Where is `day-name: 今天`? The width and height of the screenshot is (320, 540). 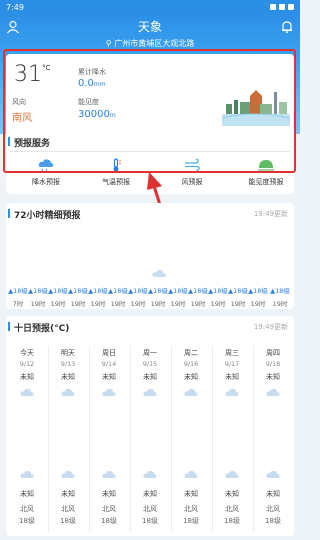 day-name: 今天 is located at coordinates (27, 353).